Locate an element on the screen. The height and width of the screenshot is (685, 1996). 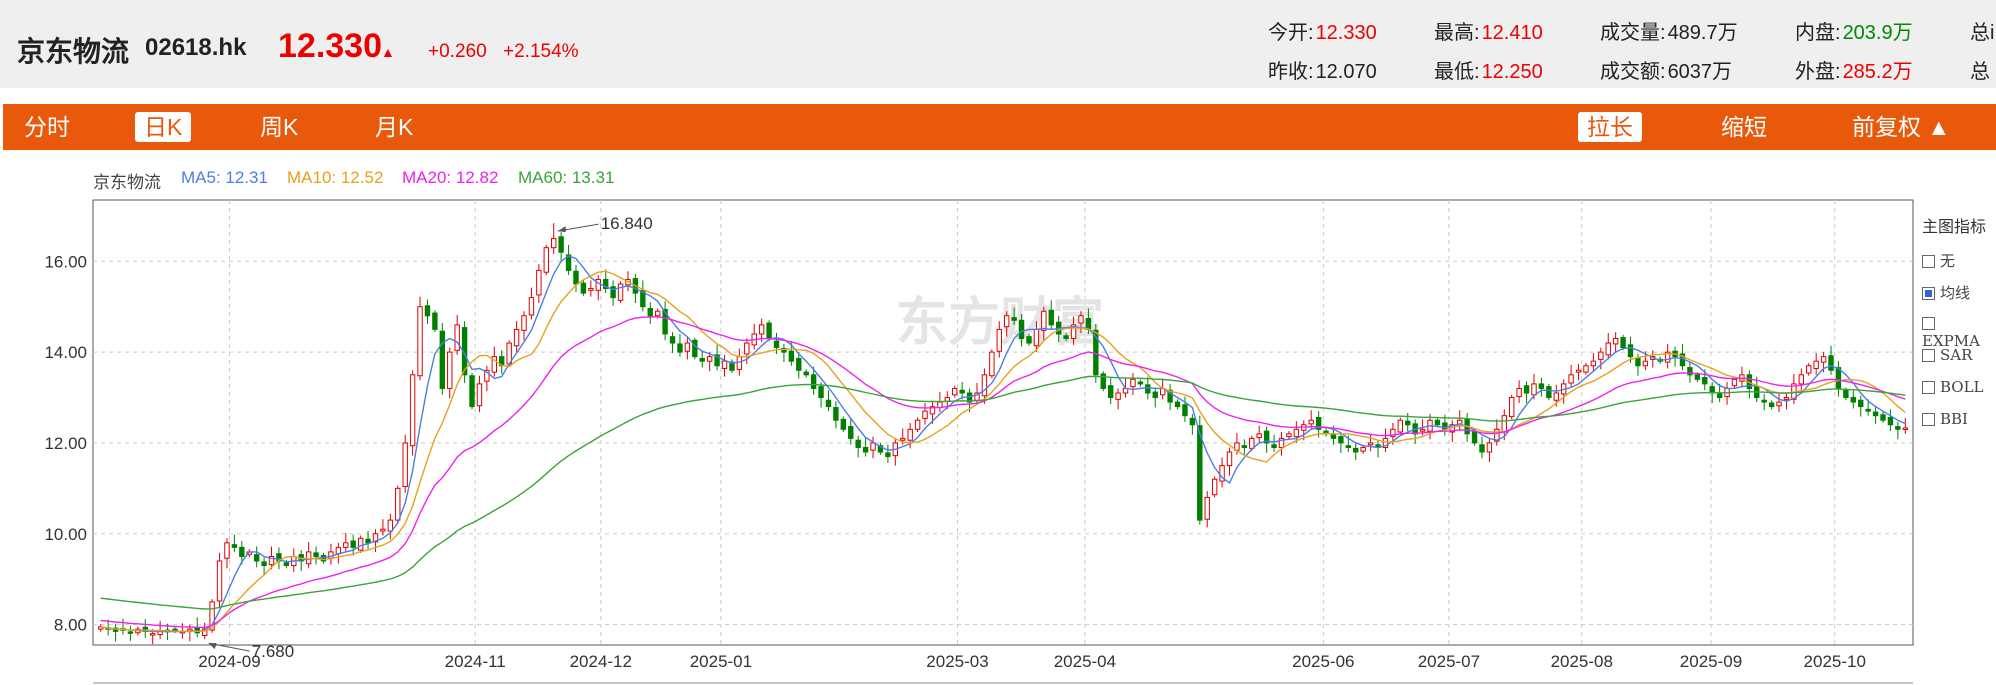
indicator-none: 无 is located at coordinates (1938, 260).